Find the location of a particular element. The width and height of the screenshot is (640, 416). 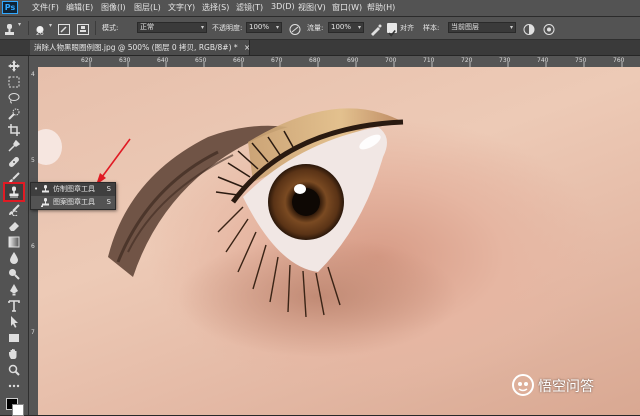

mode-value: 正常 is located at coordinates (147, 27).